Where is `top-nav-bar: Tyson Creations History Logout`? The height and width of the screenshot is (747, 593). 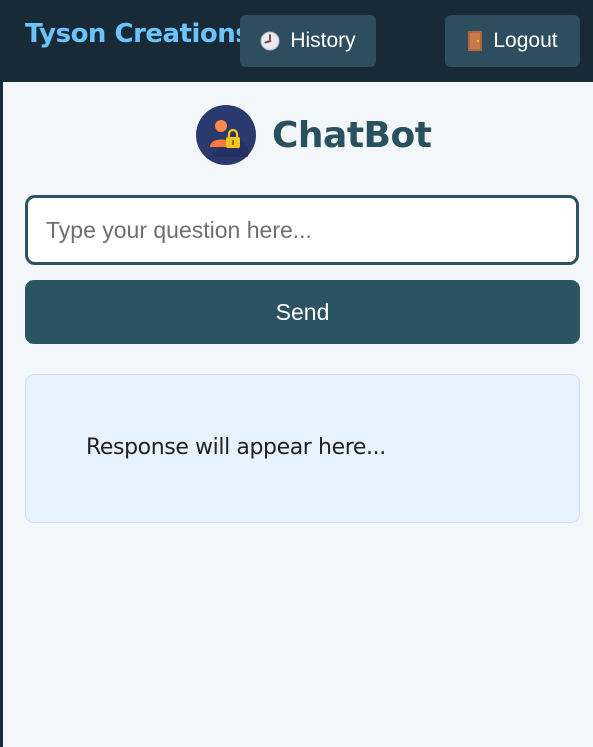
top-nav-bar: Tyson Creations History Logout is located at coordinates (296, 41).